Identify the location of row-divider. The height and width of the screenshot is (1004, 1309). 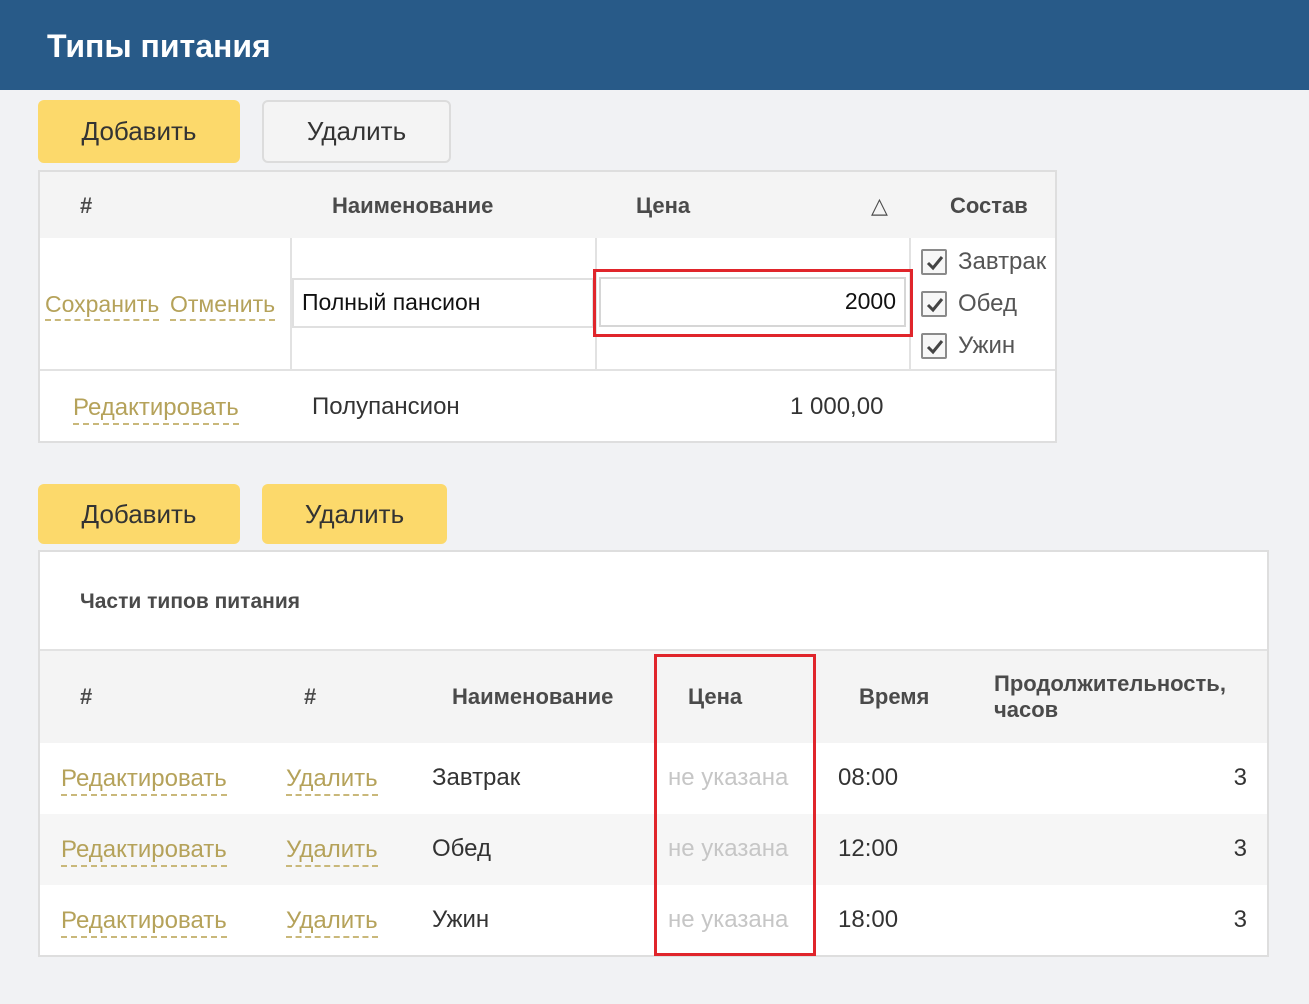
(547, 370).